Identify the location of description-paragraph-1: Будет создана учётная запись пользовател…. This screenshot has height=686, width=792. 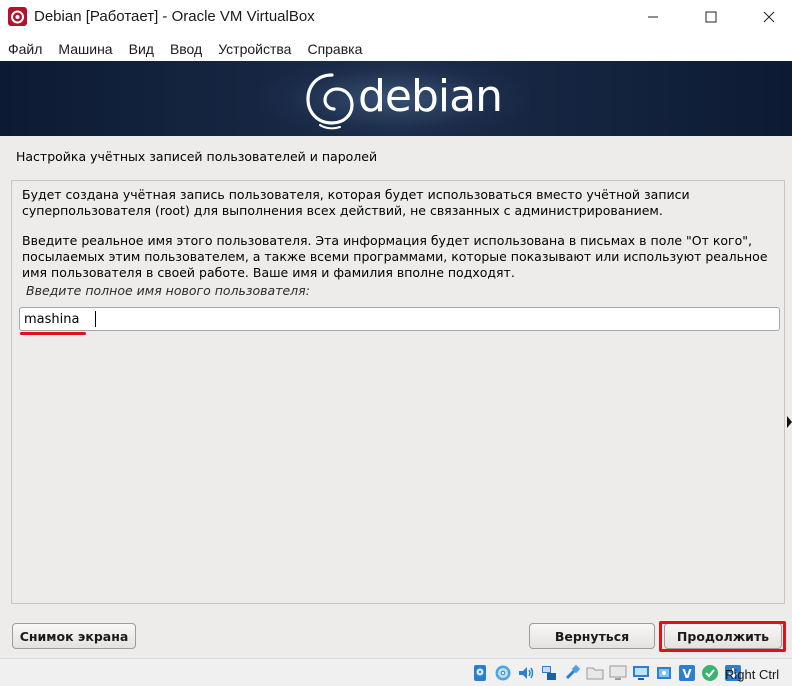
(356, 202).